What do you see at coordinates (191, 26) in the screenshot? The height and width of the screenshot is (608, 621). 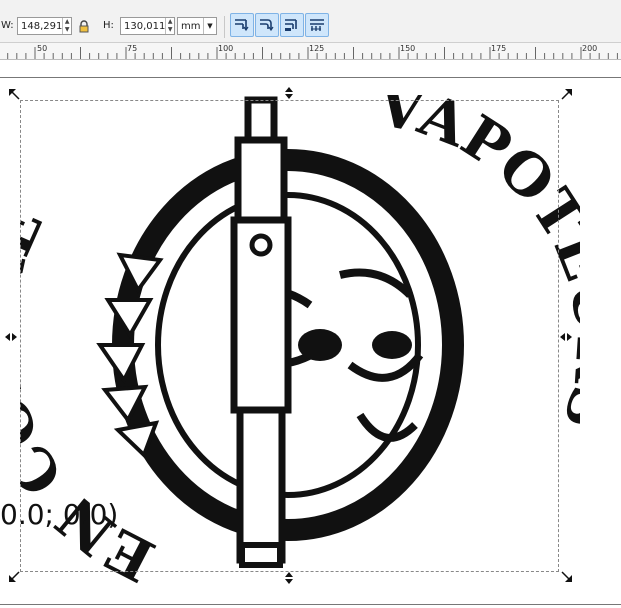 I see `unit-value: mm` at bounding box center [191, 26].